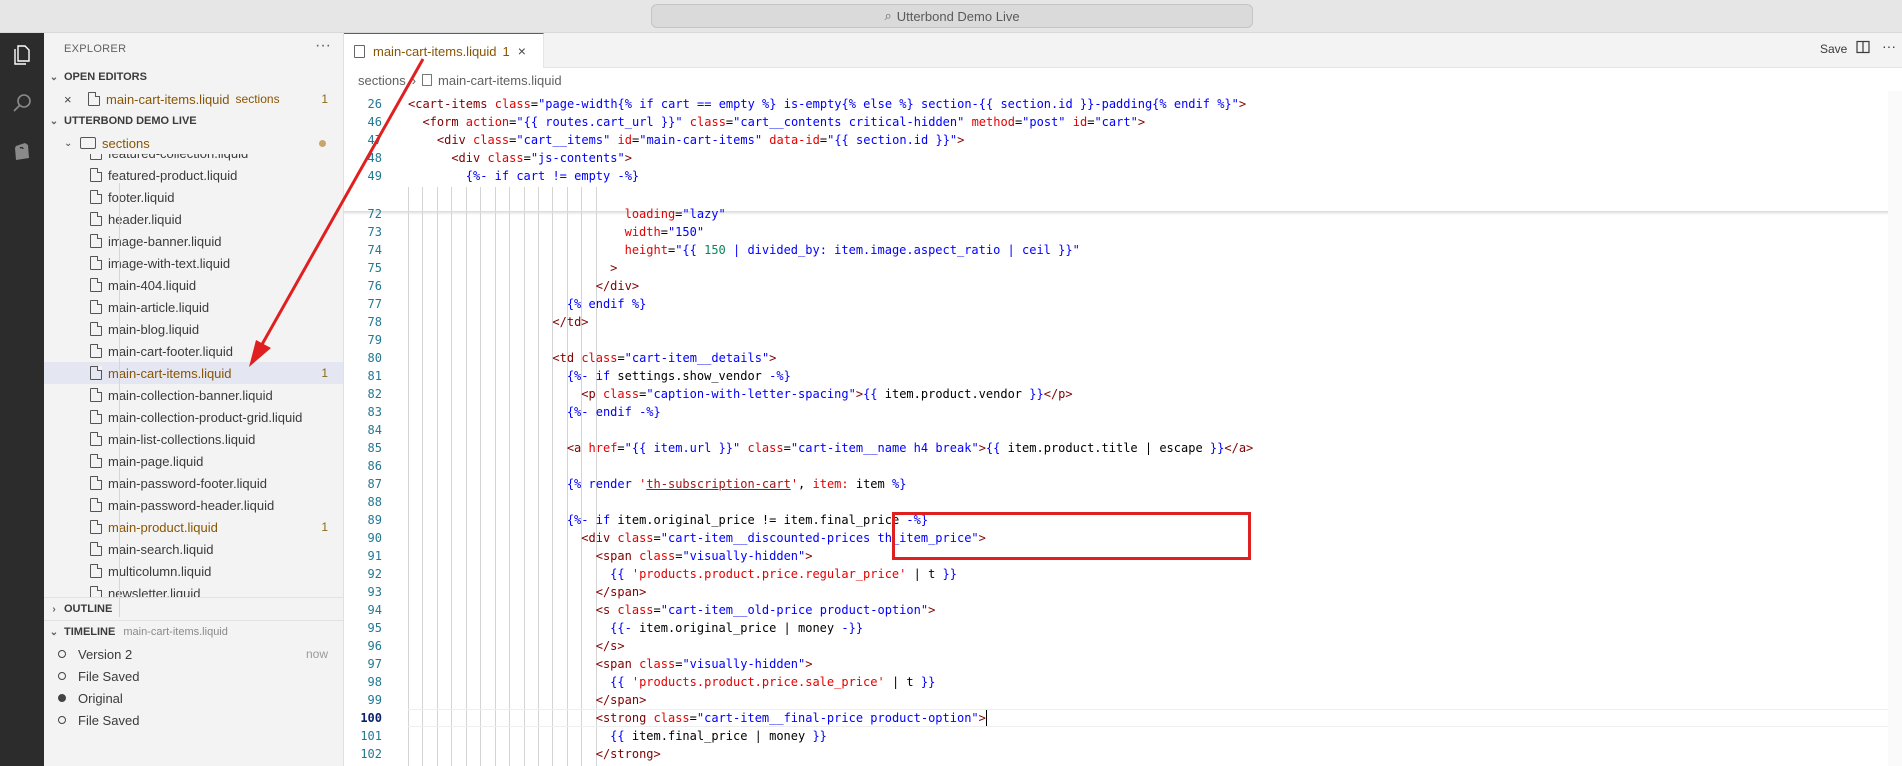 This screenshot has height=766, width=1902. I want to click on shopify-icon, so click(22, 151).